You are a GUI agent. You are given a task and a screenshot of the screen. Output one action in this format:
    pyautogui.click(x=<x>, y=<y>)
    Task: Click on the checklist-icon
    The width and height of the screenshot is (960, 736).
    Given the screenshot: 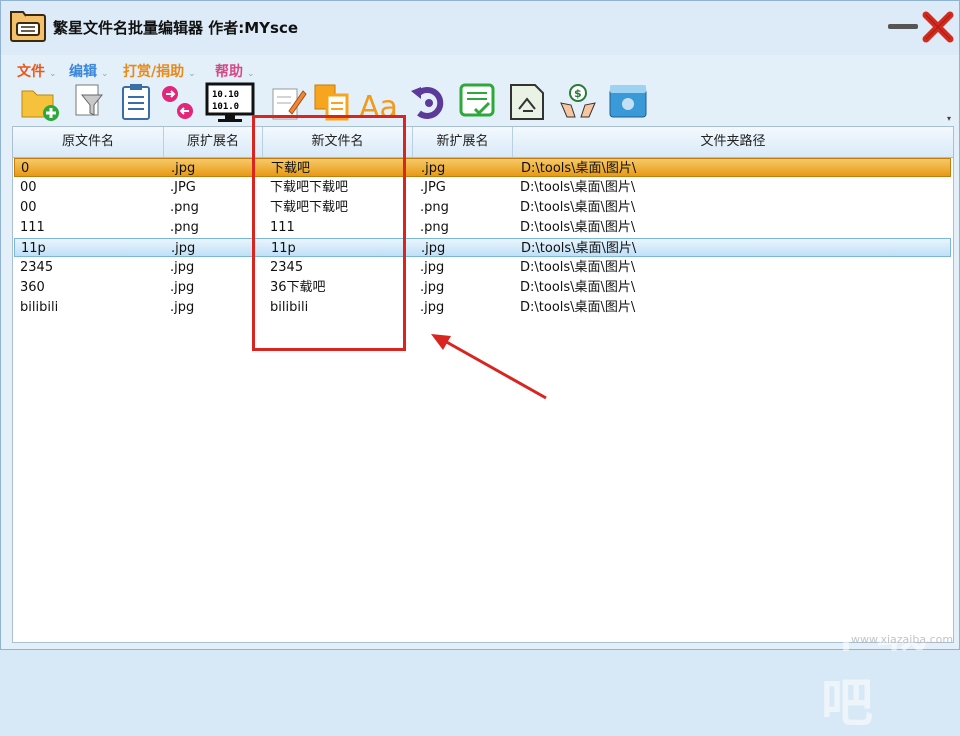 What is the action you would take?
    pyautogui.click(x=478, y=102)
    